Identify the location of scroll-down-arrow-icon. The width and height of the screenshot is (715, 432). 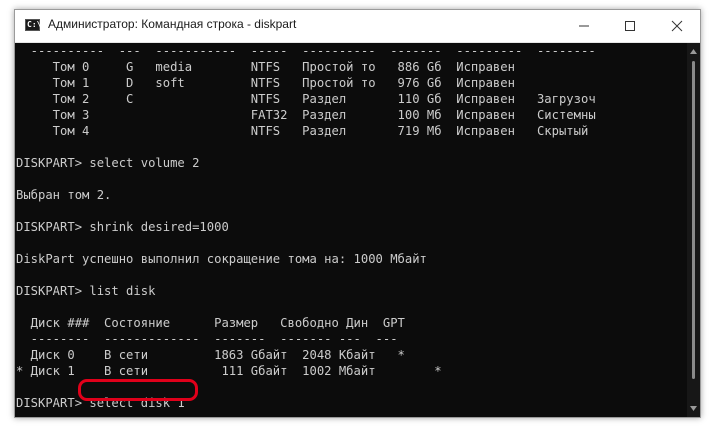
(693, 408).